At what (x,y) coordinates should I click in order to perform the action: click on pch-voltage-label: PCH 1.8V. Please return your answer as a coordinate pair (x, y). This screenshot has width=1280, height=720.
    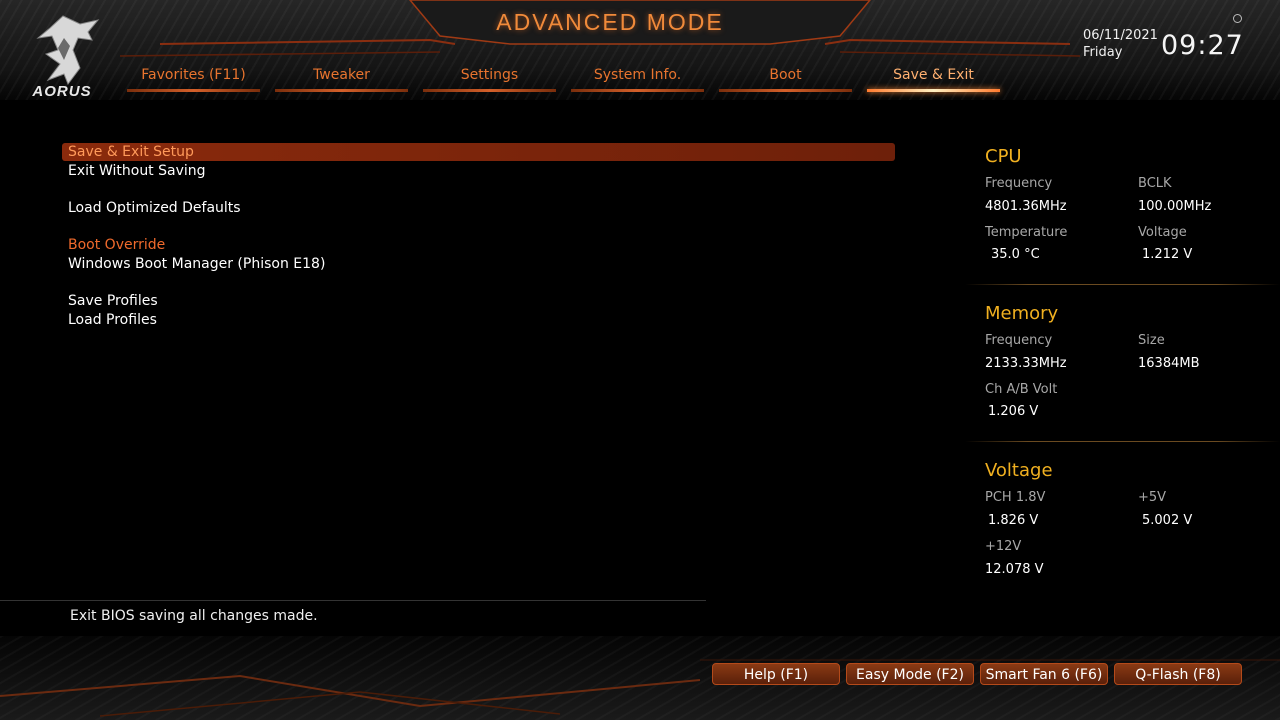
    Looking at the image, I should click on (1015, 497).